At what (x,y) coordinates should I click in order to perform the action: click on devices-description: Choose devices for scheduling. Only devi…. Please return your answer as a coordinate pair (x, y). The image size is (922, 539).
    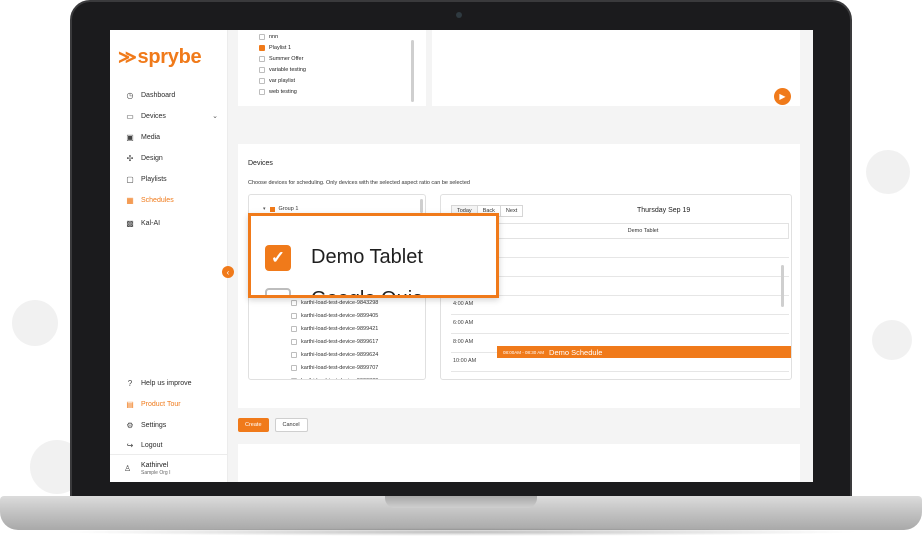
    Looking at the image, I should click on (359, 183).